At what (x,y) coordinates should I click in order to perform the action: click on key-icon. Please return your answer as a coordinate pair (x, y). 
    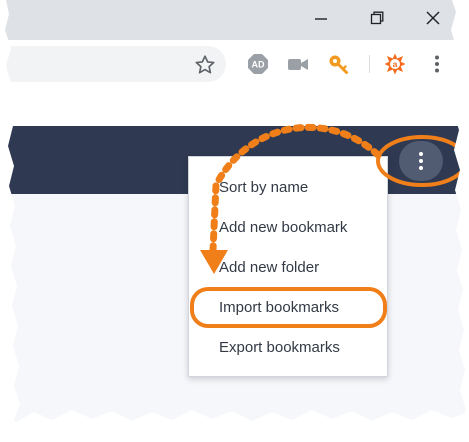
    Looking at the image, I should click on (338, 64).